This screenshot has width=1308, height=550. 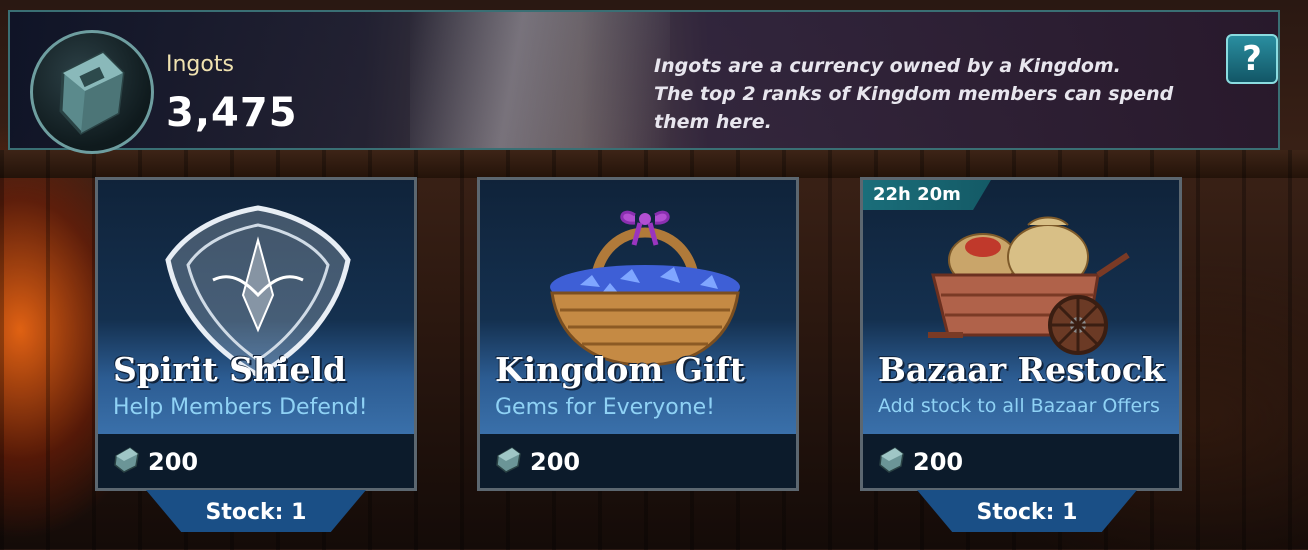 I want to click on currency-name: Ingots, so click(x=200, y=64).